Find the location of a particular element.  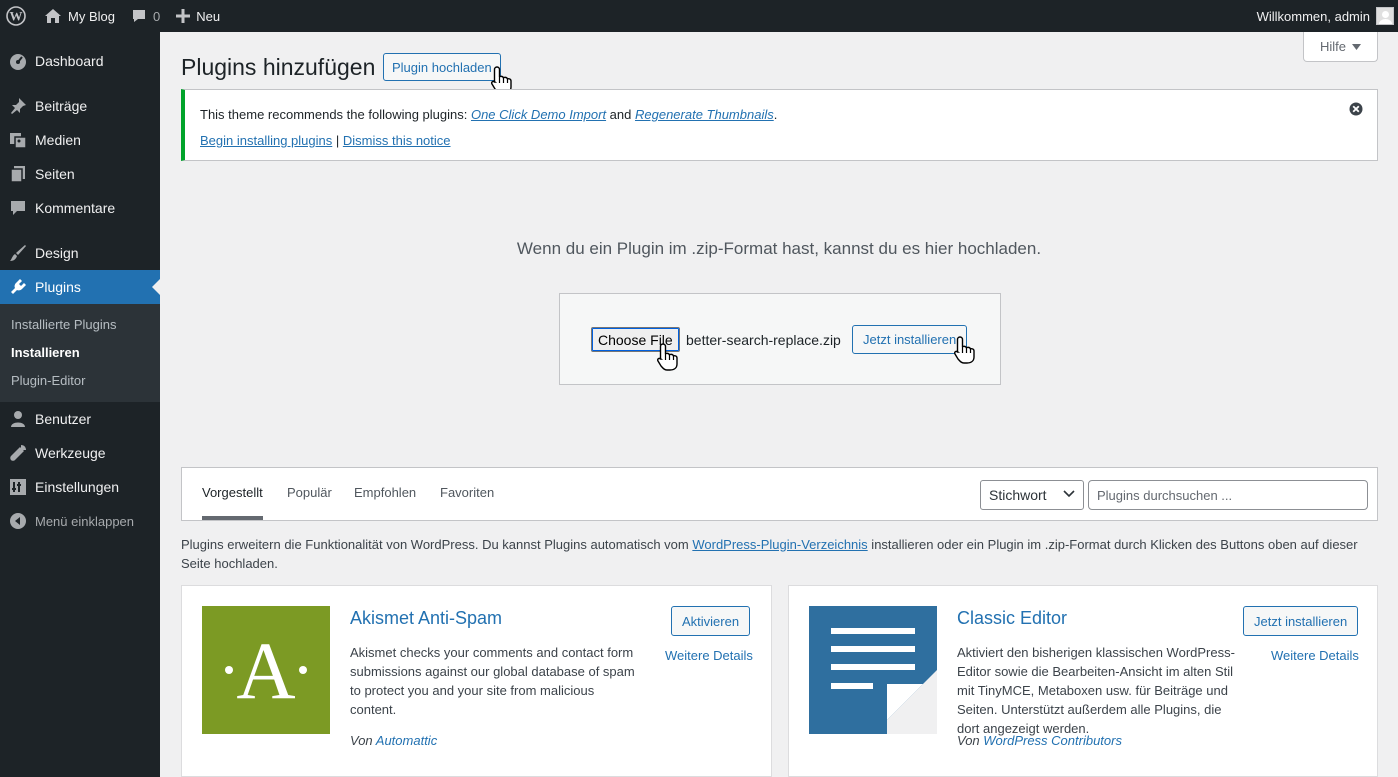

sidebar-item-posts: Beiträge is located at coordinates (80, 106).